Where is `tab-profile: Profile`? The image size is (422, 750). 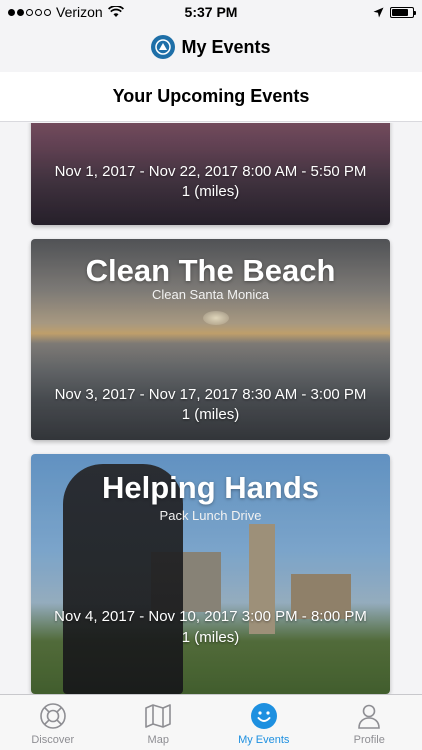 tab-profile: Profile is located at coordinates (369, 722).